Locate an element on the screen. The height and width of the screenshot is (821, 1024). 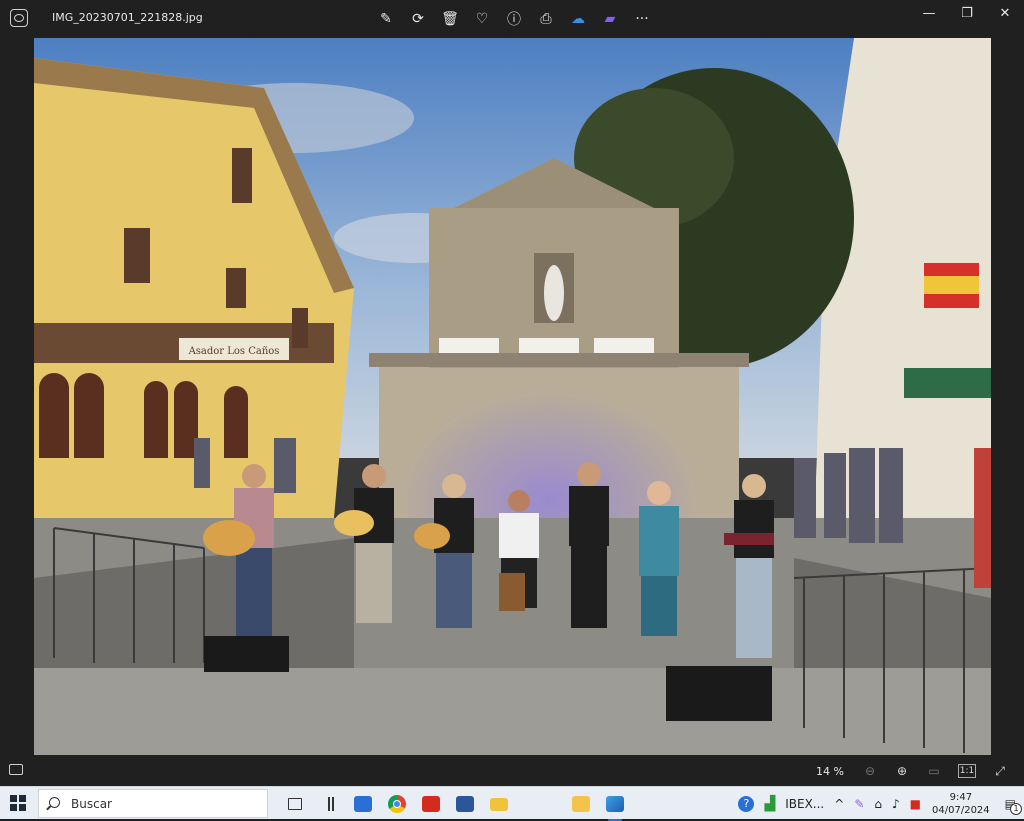
window-controls: — ❐ ✕ is located at coordinates (967, 13).